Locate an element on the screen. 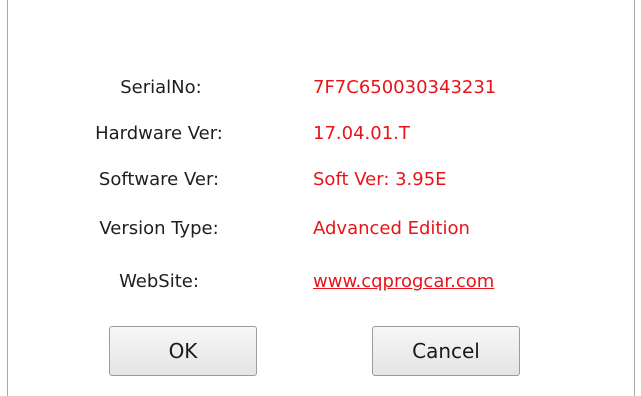  hardware-row: Hardware Ver: 17.04.01.T is located at coordinates (321, 134).